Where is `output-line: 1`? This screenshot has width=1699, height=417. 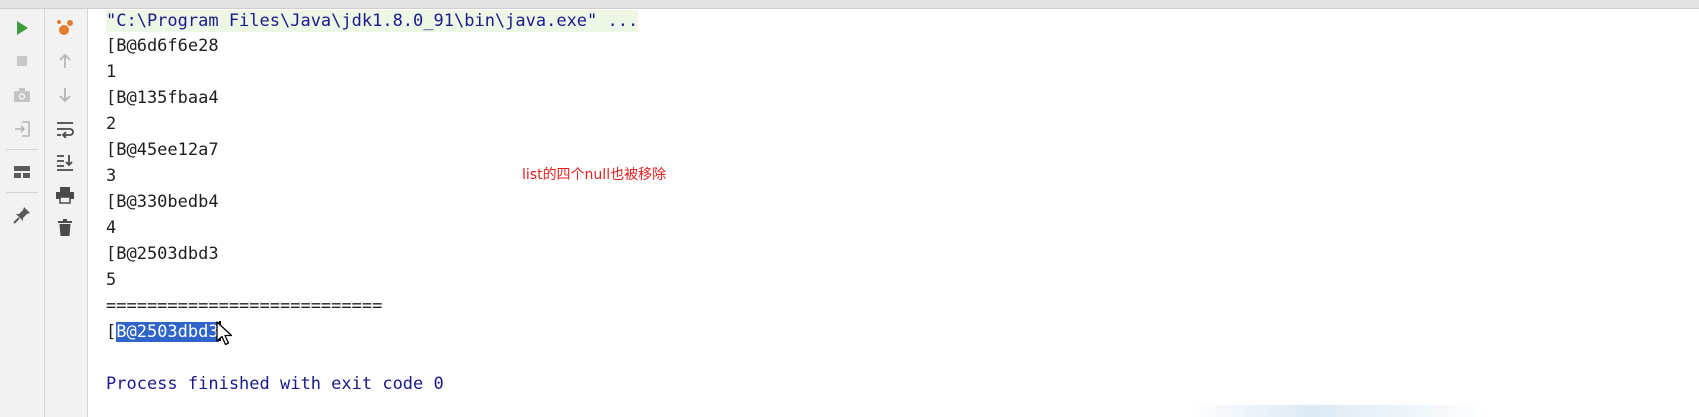 output-line: 1 is located at coordinates (111, 72).